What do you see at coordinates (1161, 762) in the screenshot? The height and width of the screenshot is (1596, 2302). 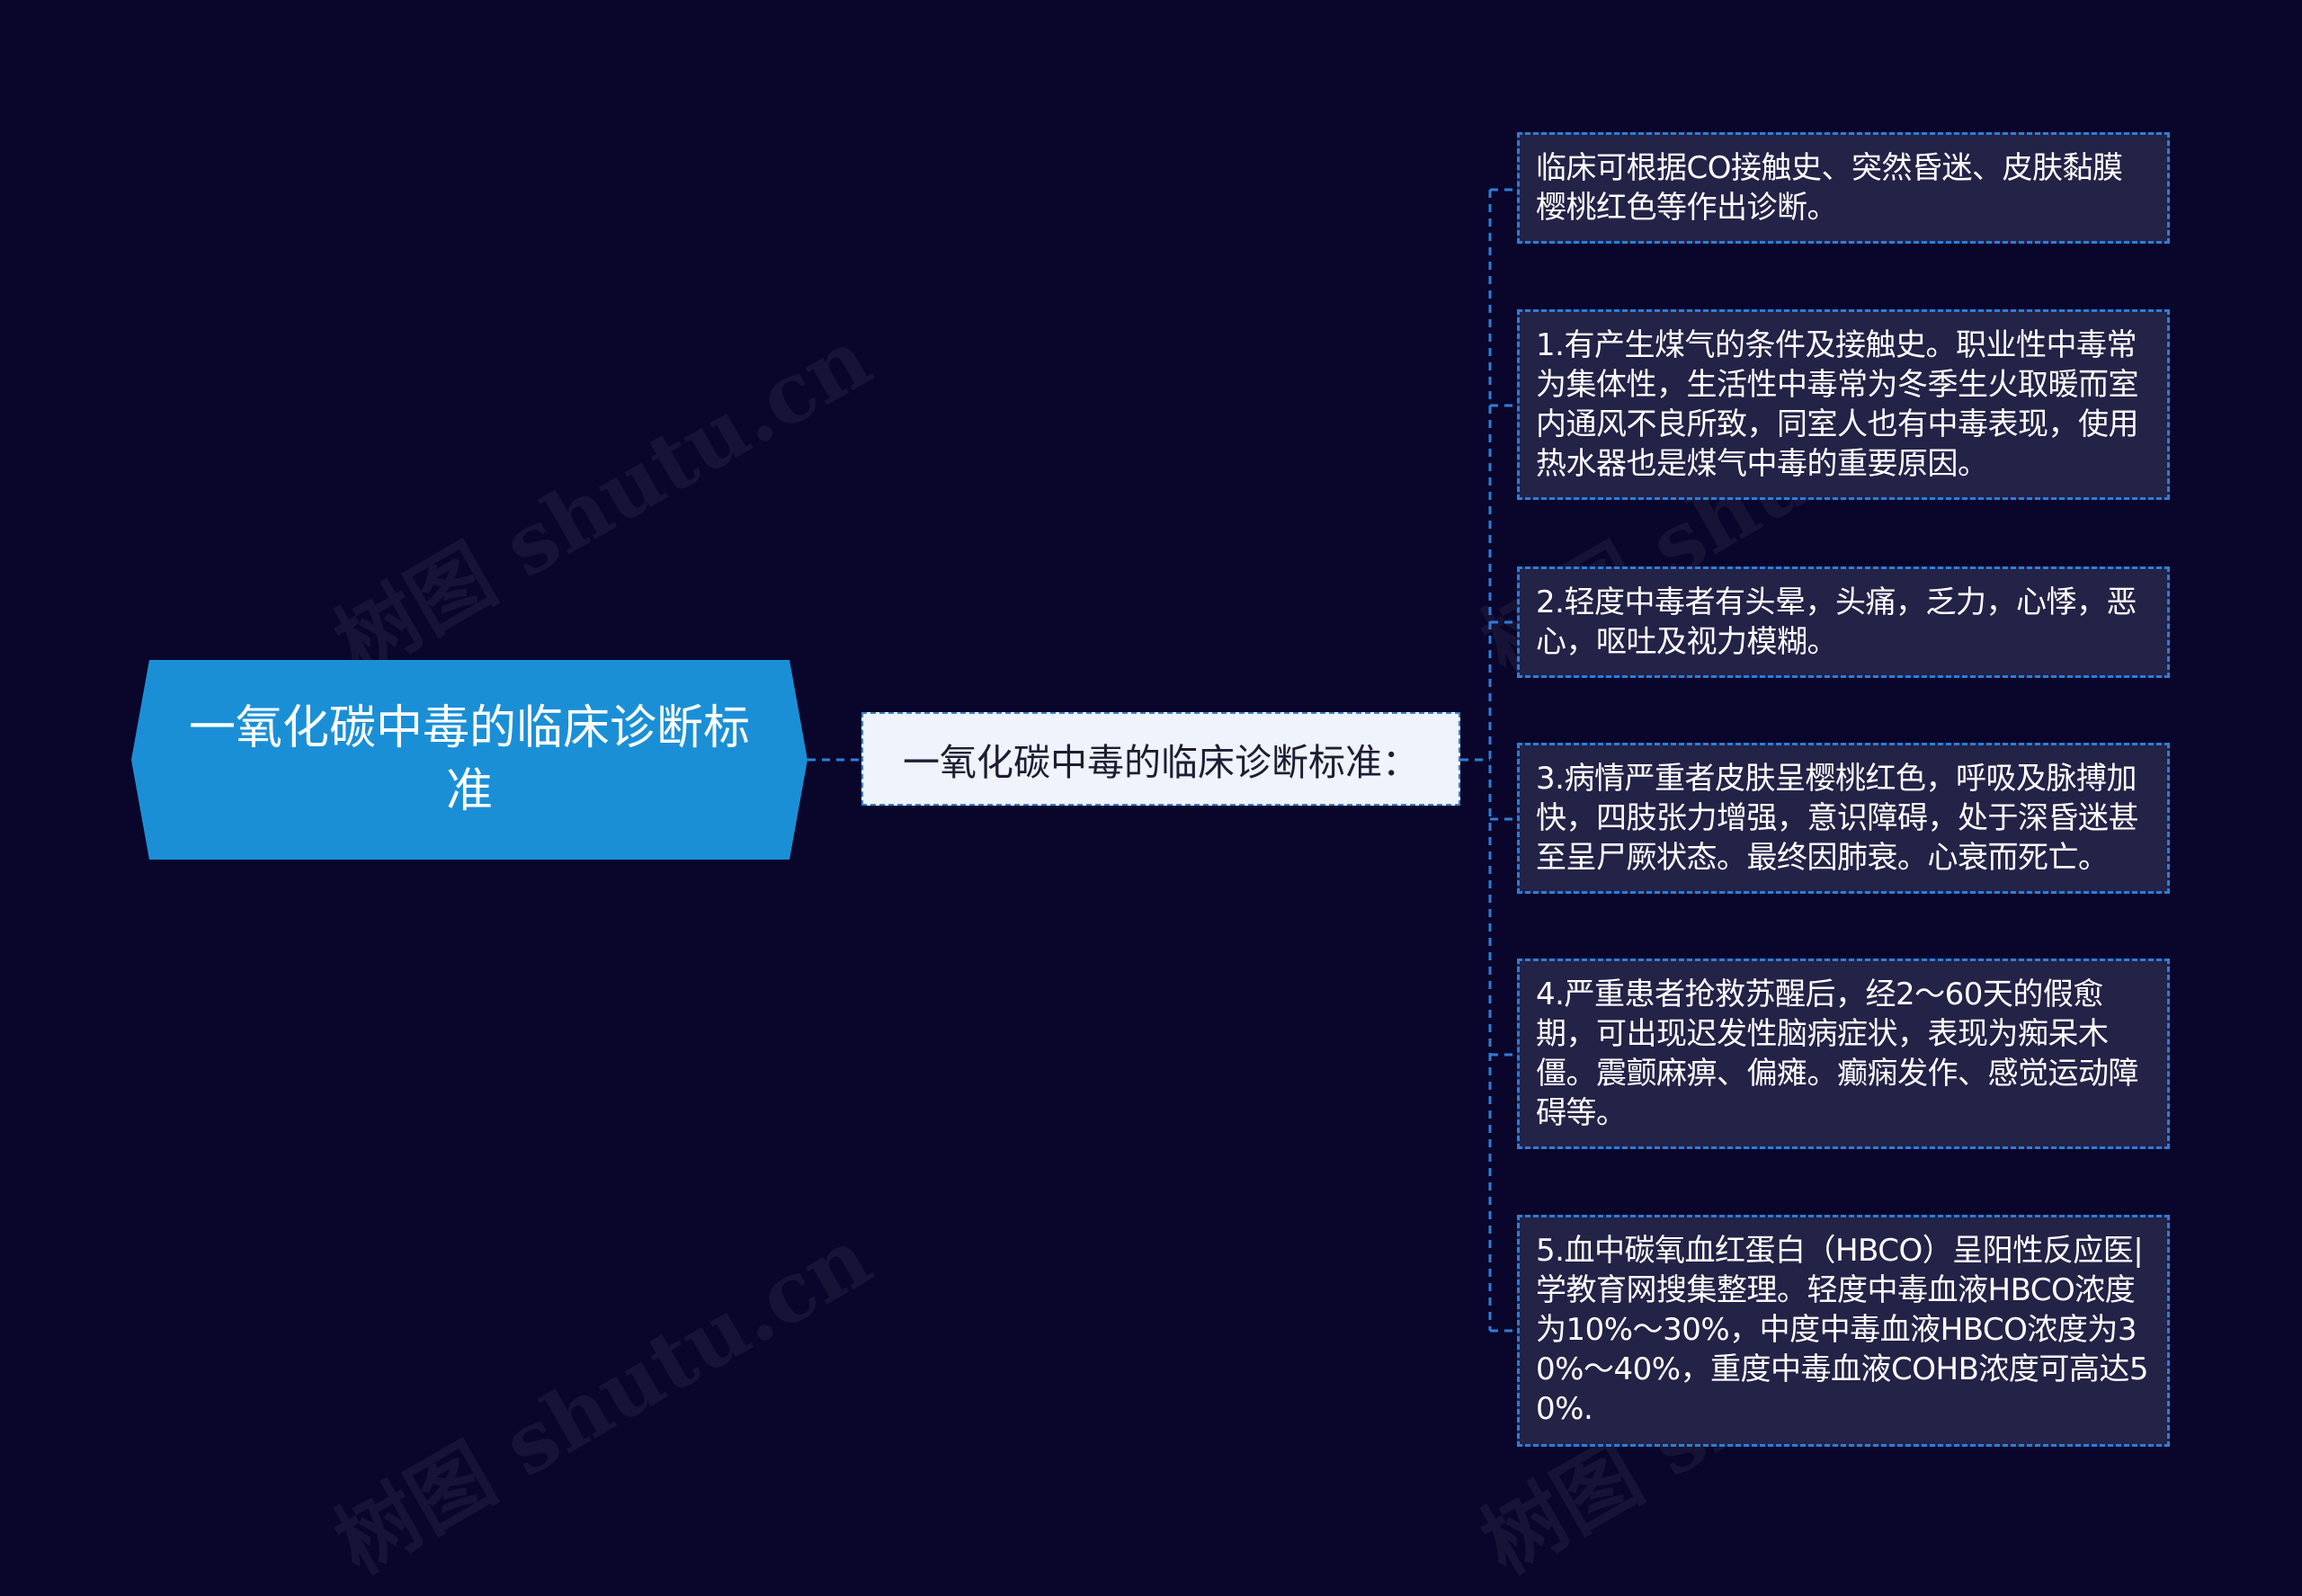 I see `branch-node-label: 一氧化碳中毒的临床诊断标准：` at bounding box center [1161, 762].